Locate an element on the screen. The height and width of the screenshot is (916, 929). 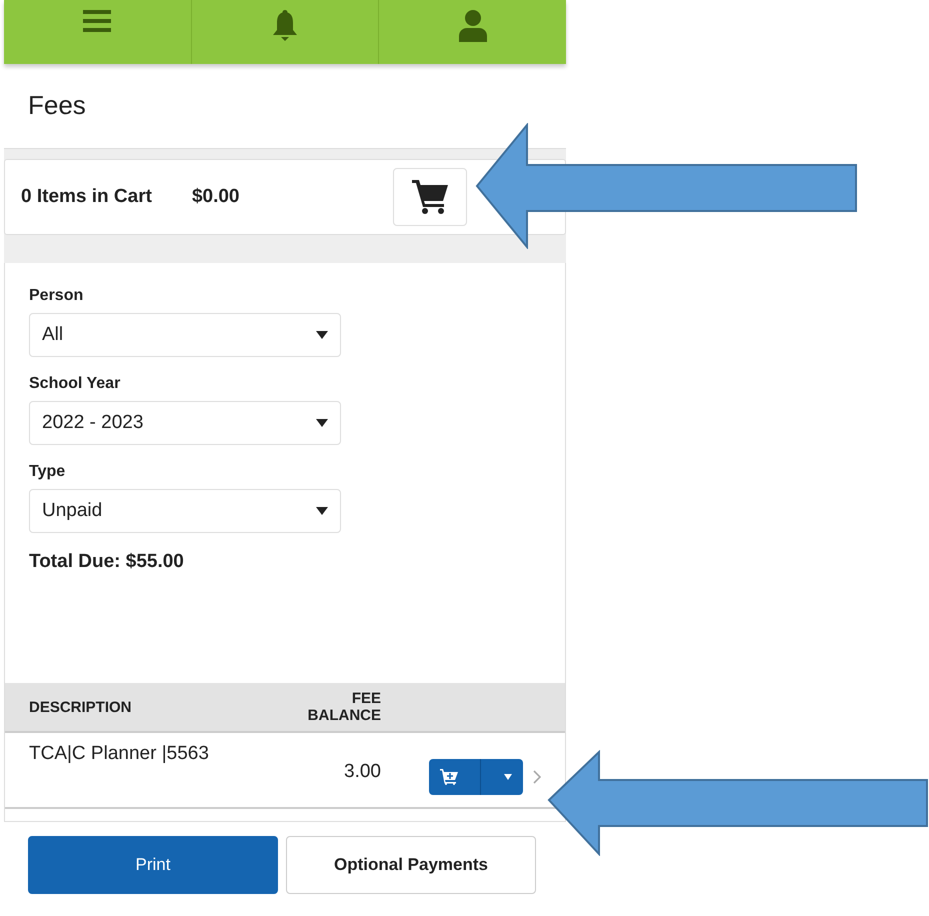
filter-label: Person is located at coordinates (56, 296).